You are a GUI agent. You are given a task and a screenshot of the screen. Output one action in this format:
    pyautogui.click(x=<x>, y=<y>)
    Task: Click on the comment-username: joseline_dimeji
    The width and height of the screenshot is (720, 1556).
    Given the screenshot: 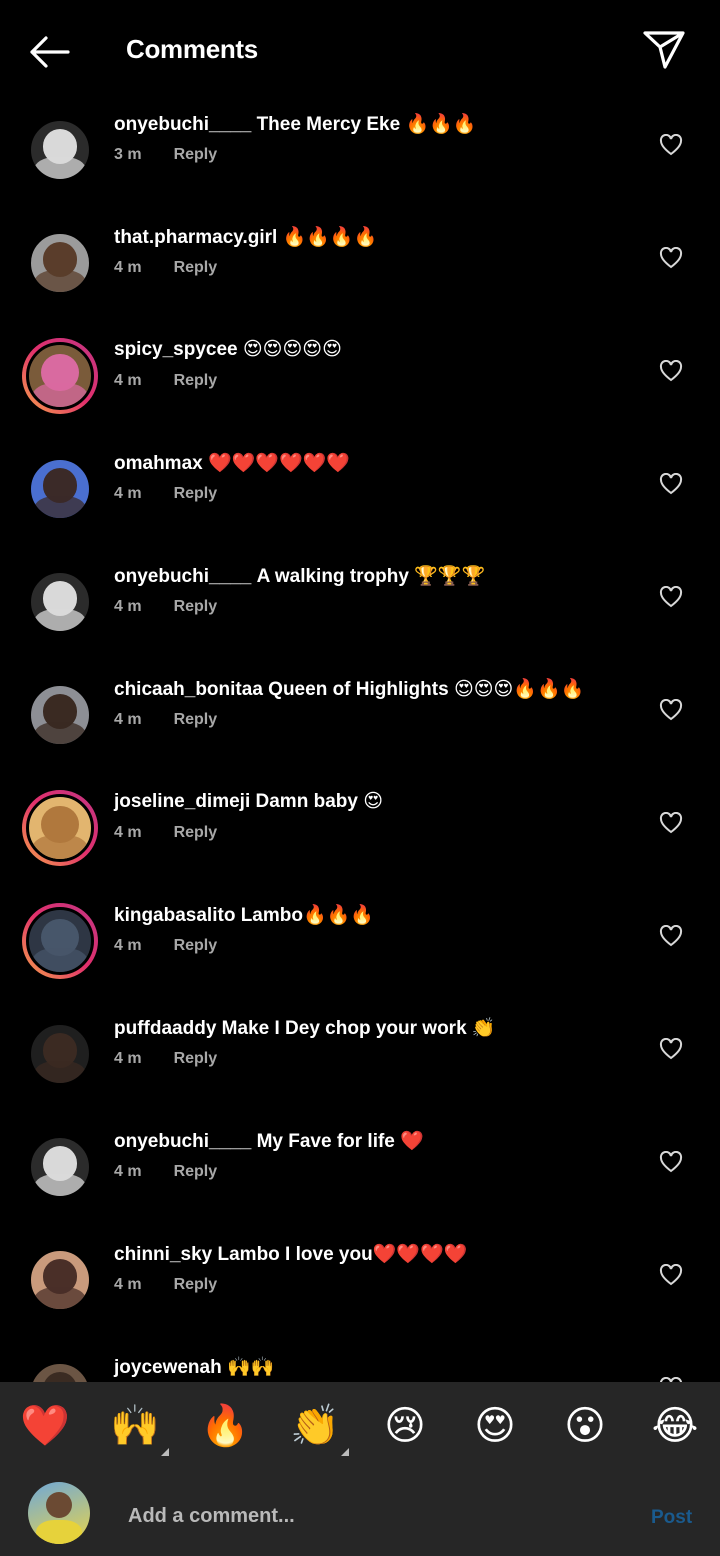 What is the action you would take?
    pyautogui.click(x=182, y=801)
    